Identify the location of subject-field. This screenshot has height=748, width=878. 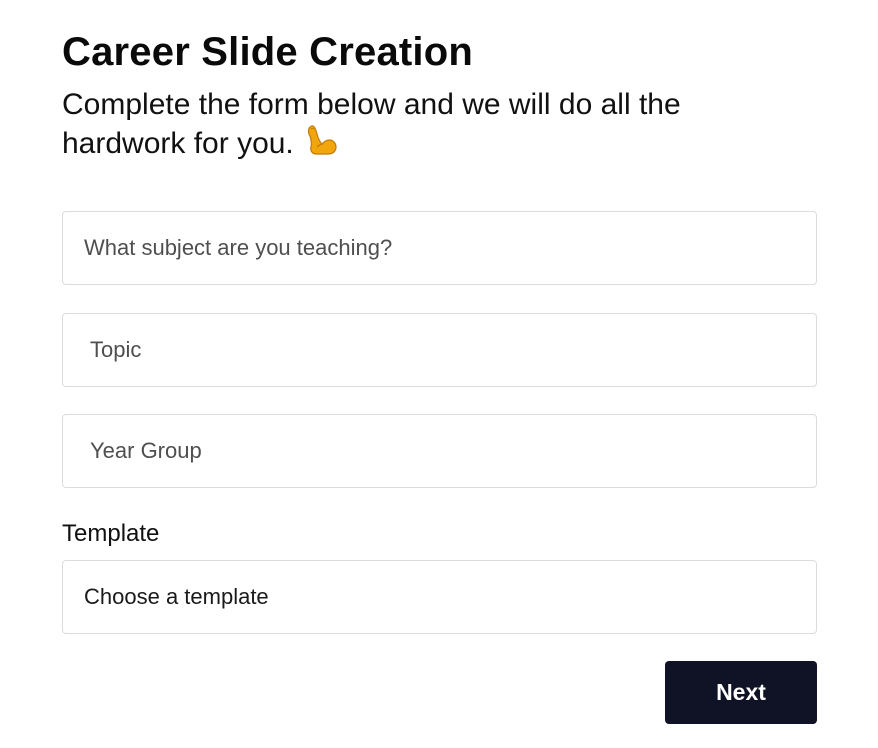
(439, 248).